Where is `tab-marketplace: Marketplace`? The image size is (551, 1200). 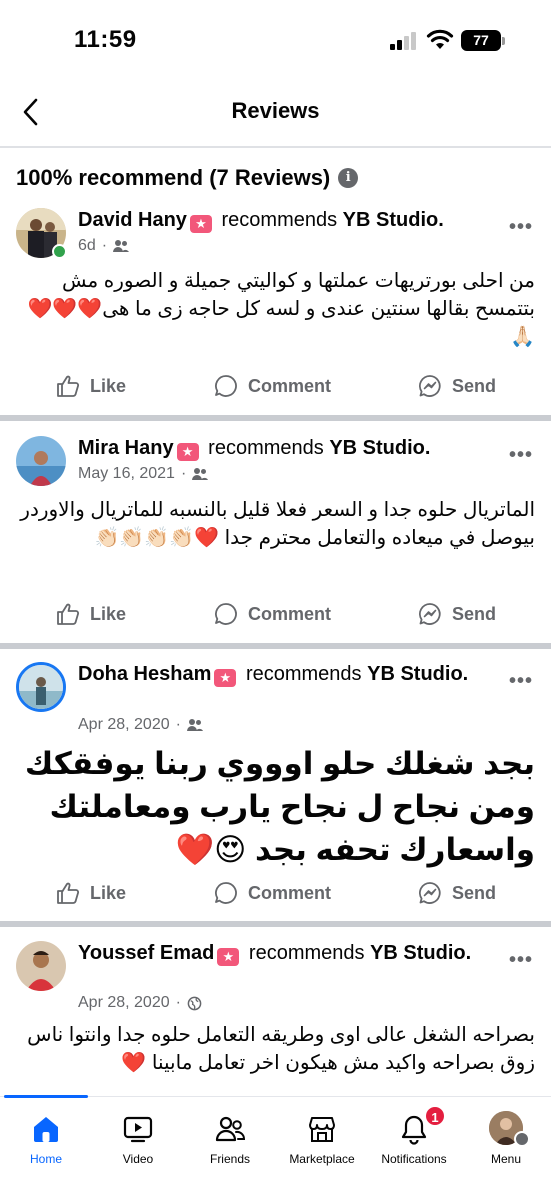
tab-marketplace: Marketplace is located at coordinates (322, 1137).